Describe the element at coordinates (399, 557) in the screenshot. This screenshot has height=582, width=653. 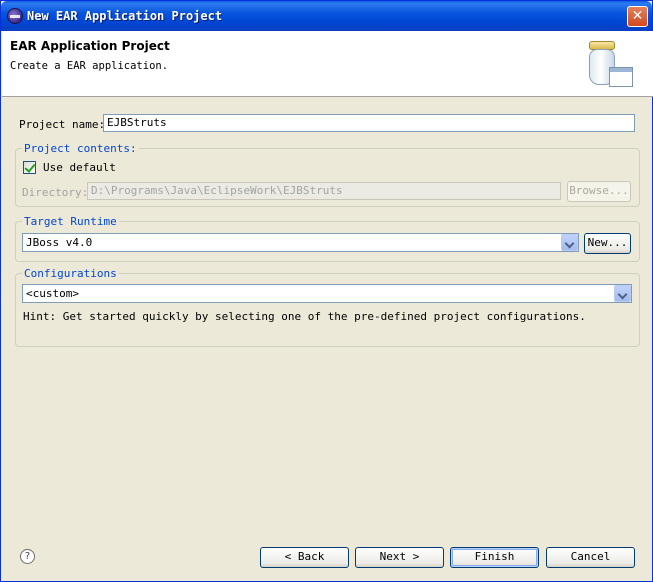
I see `next-button: Next >` at that location.